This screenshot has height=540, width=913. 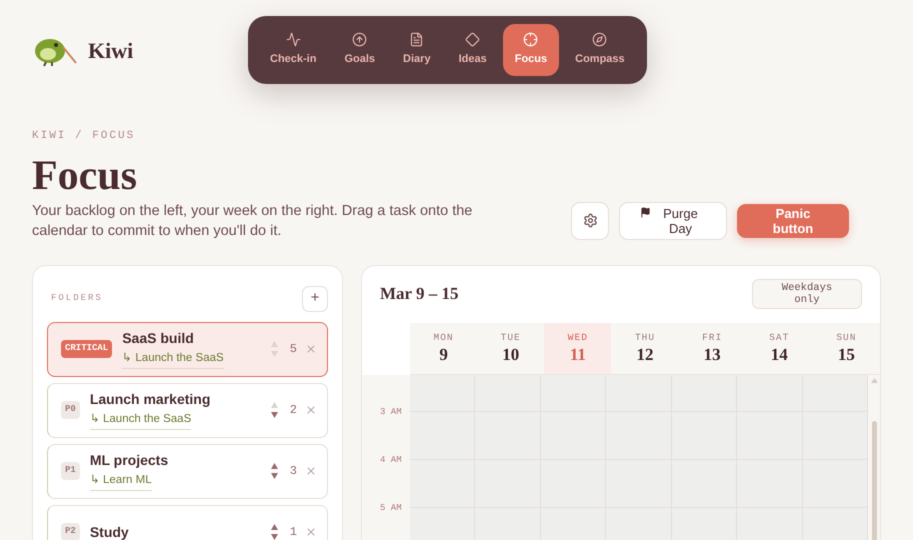 I want to click on scrollbar, so click(x=874, y=457).